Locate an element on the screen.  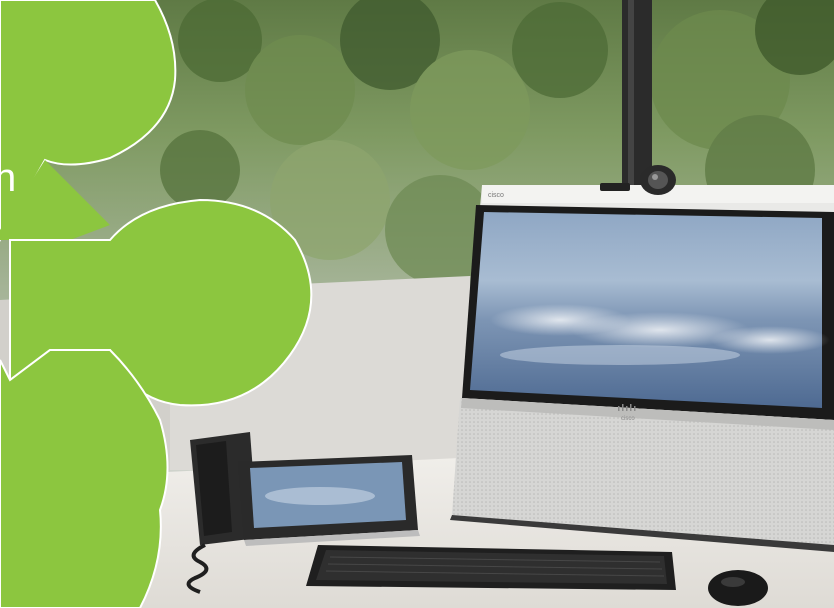
window-mullion is located at coordinates (637, 95).